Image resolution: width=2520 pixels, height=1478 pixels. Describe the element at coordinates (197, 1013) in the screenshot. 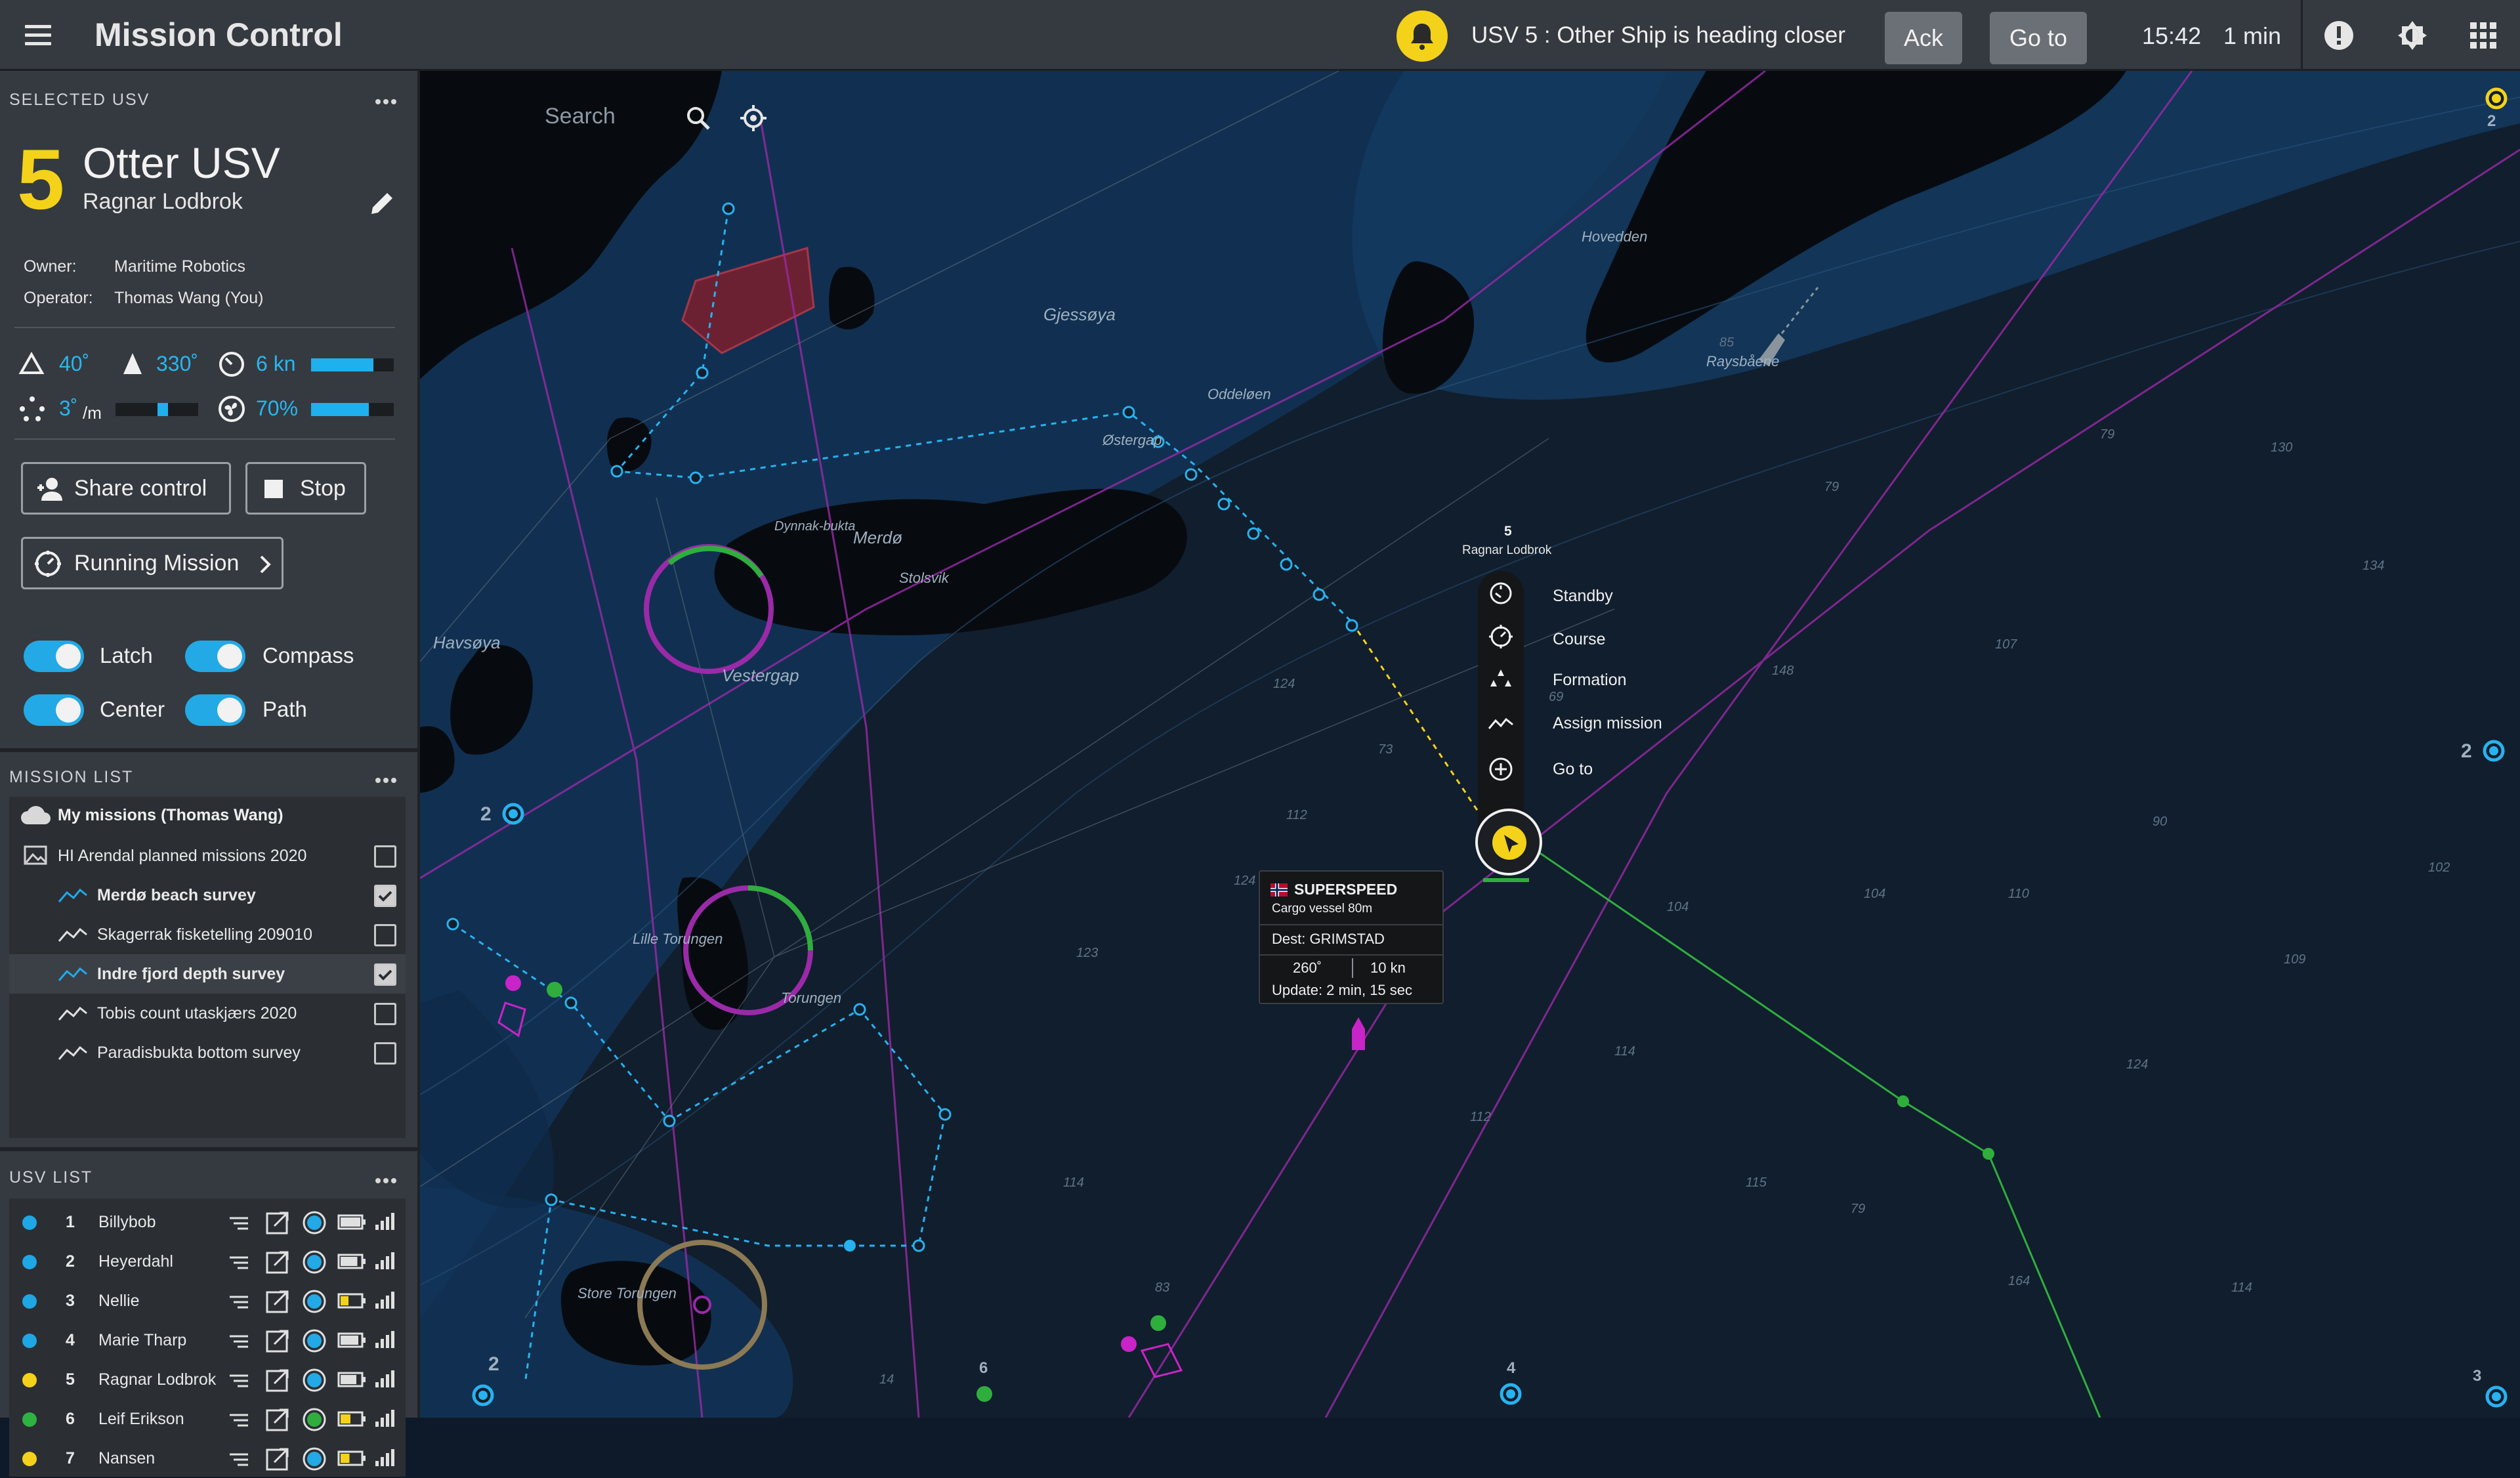

I see `mission-label: Tobis count utaskjærs 2020` at that location.